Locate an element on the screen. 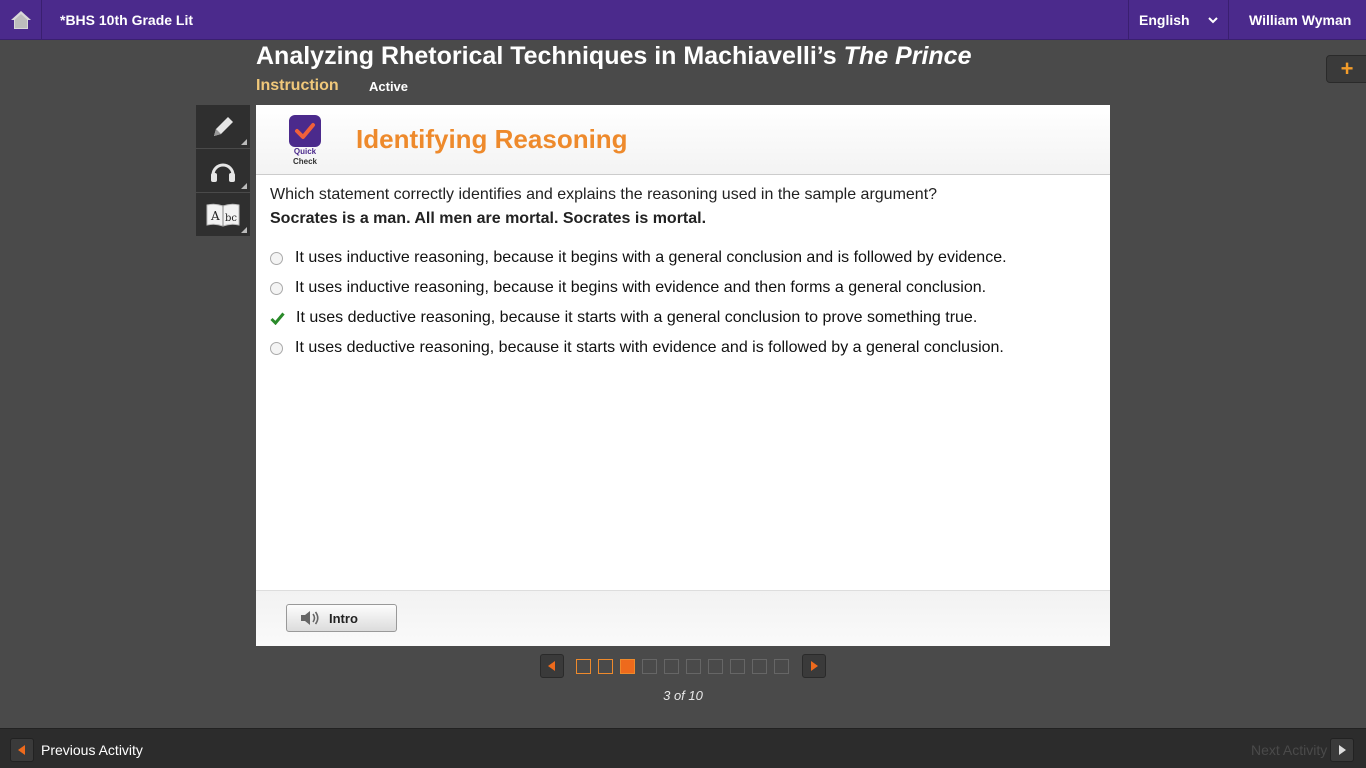  panel-footer: Intro is located at coordinates (683, 618).